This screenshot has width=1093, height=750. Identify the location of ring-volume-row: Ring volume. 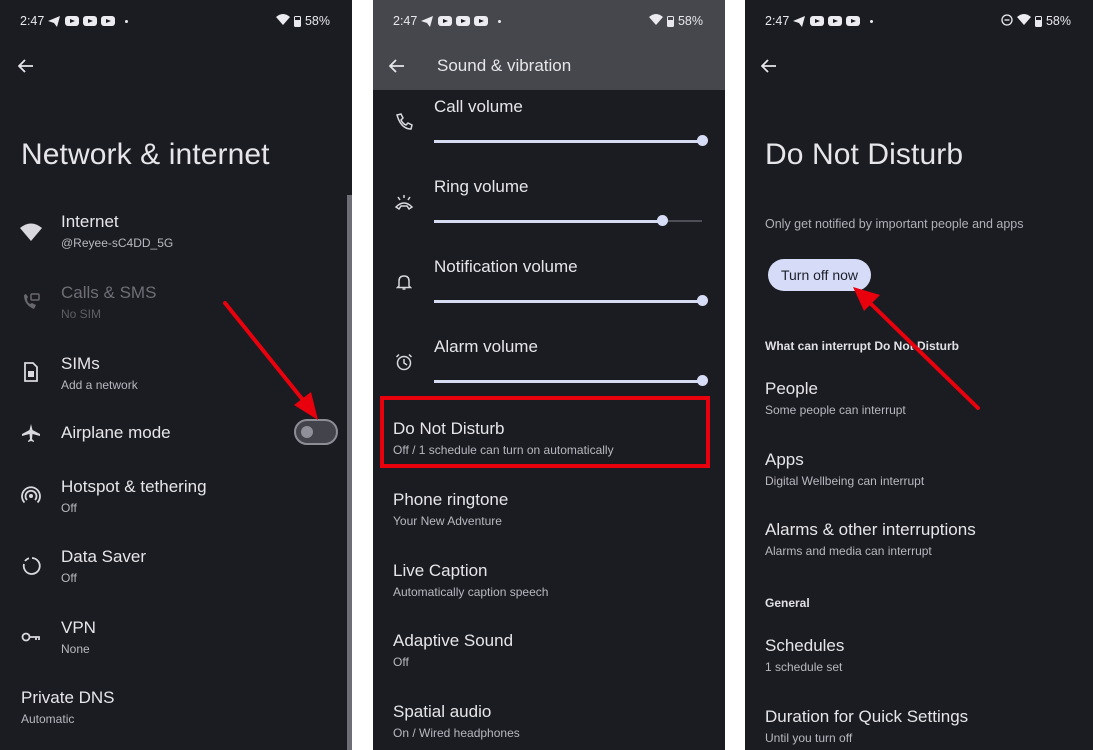
(549, 207).